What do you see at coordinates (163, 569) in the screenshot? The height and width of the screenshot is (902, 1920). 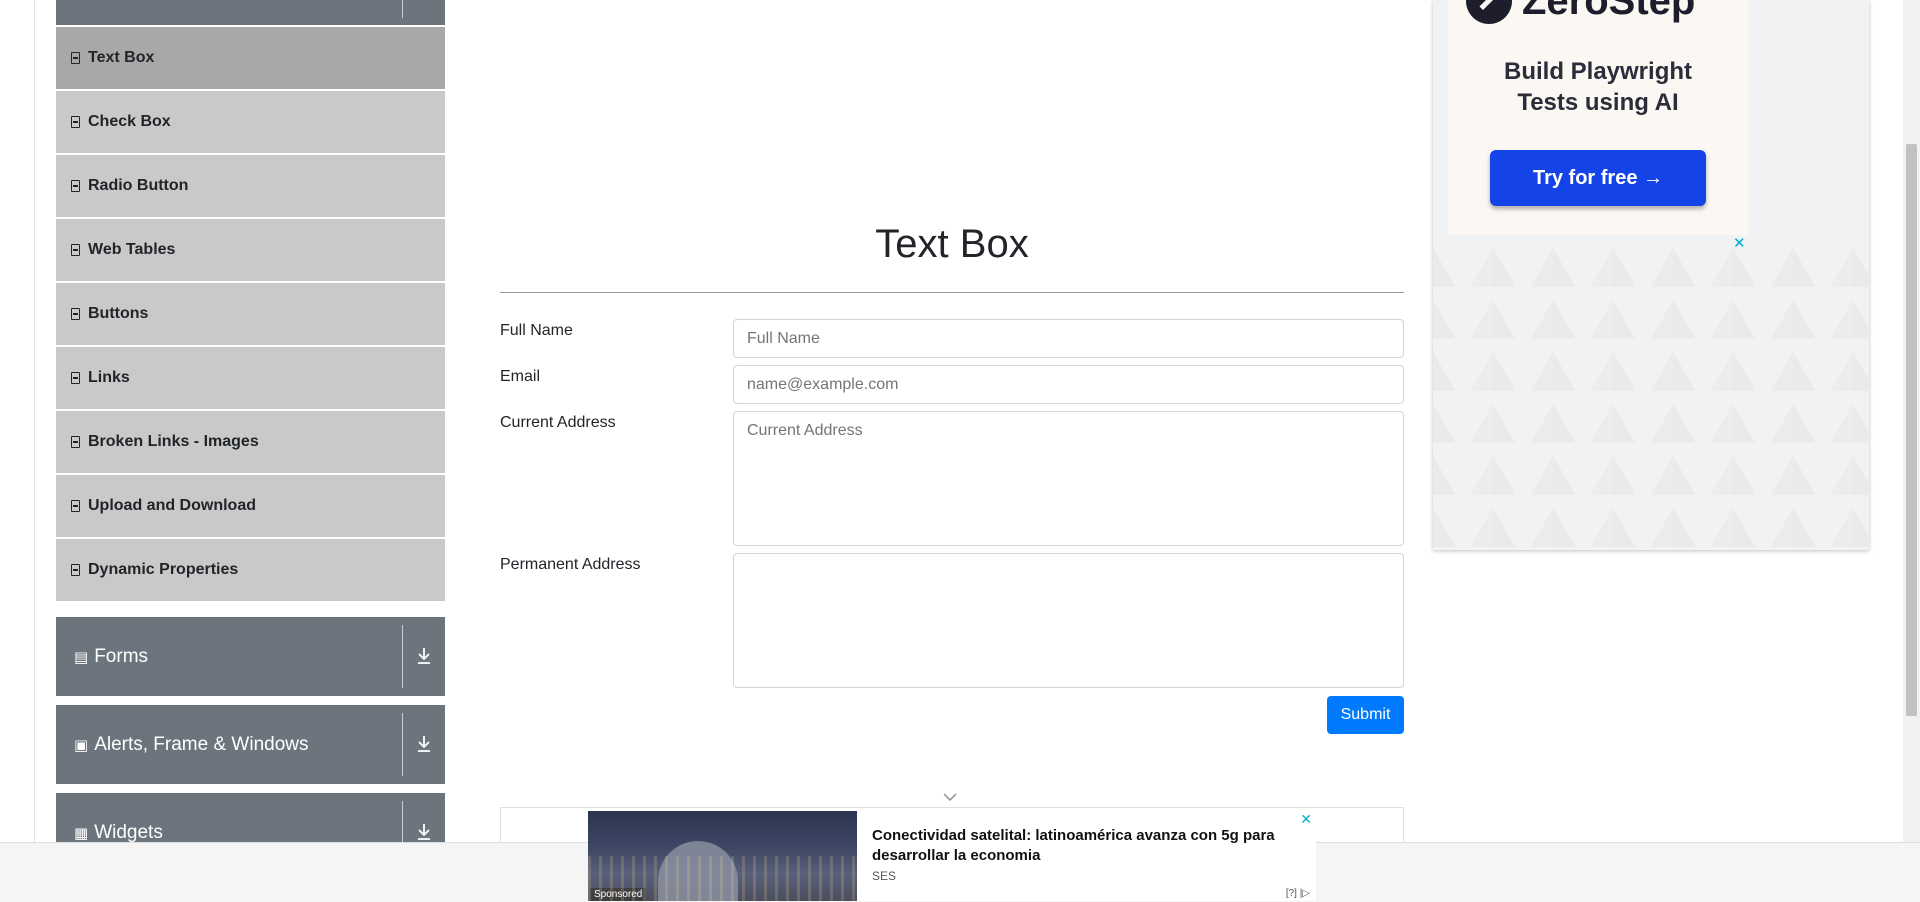 I see `sidebar-item-label: Dynamic Properties` at bounding box center [163, 569].